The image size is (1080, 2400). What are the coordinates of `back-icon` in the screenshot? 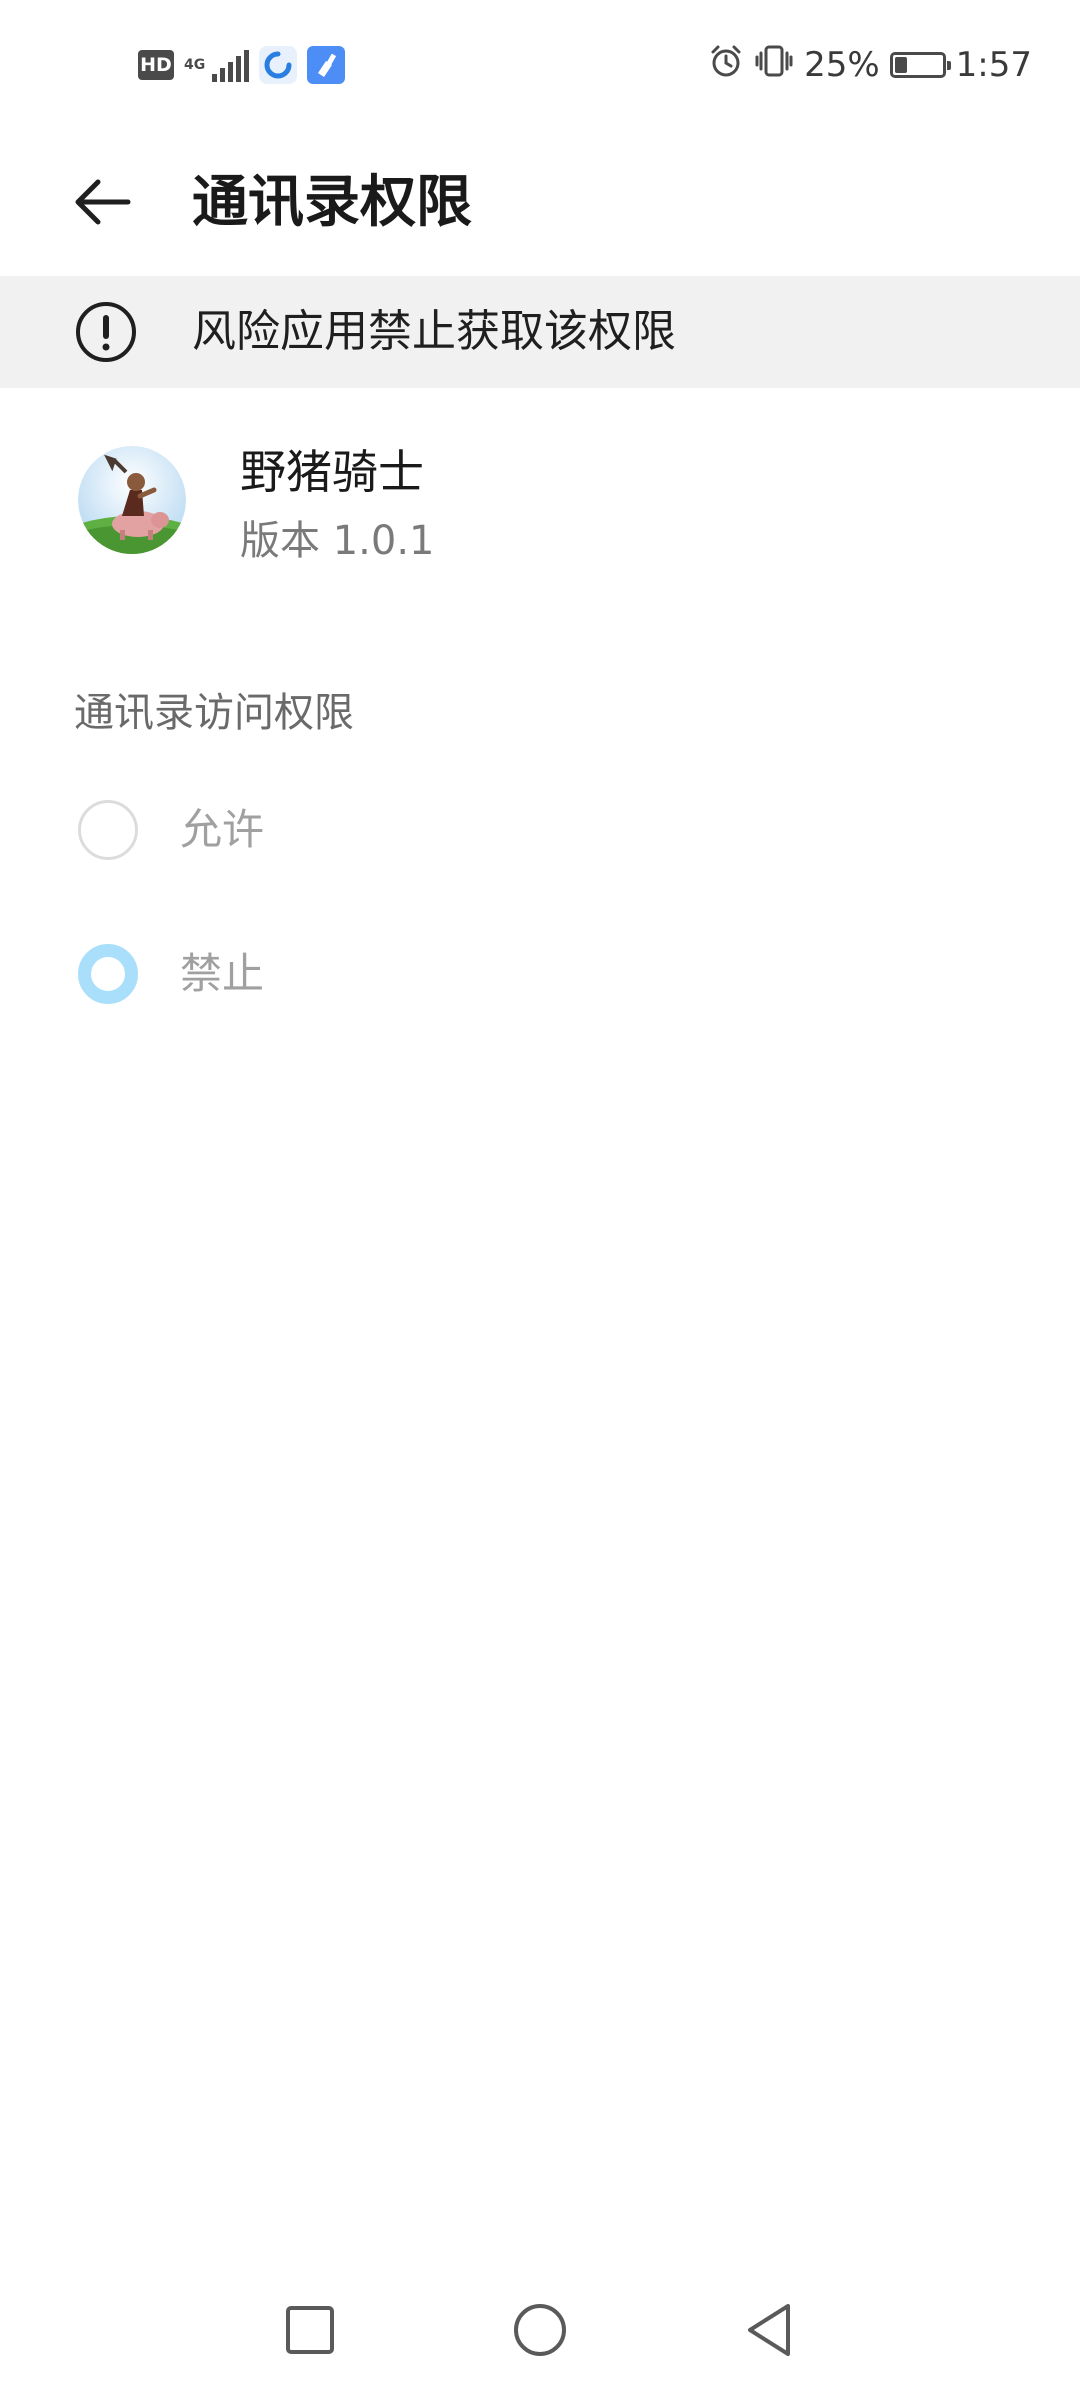 It's located at (769, 2330).